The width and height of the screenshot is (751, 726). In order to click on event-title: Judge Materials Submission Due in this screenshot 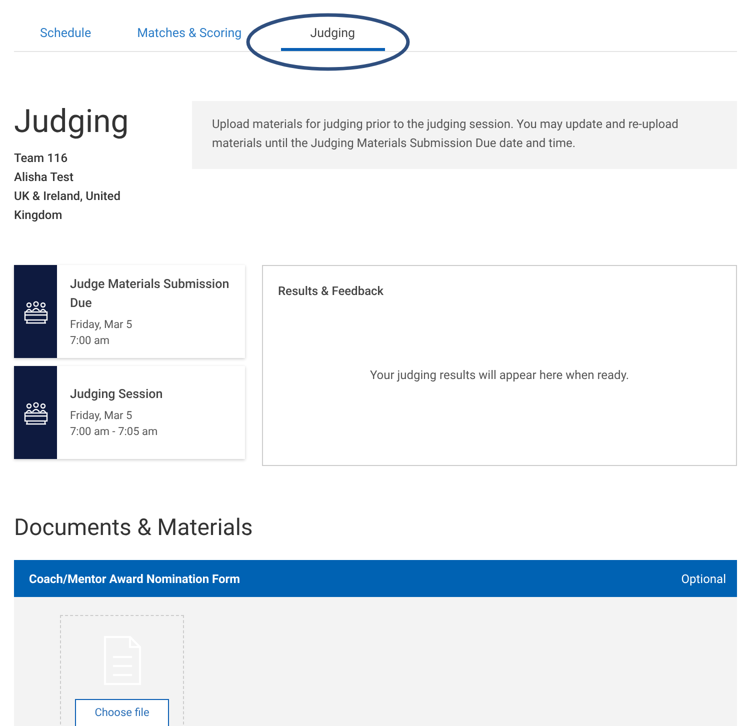, I will do `click(150, 294)`.